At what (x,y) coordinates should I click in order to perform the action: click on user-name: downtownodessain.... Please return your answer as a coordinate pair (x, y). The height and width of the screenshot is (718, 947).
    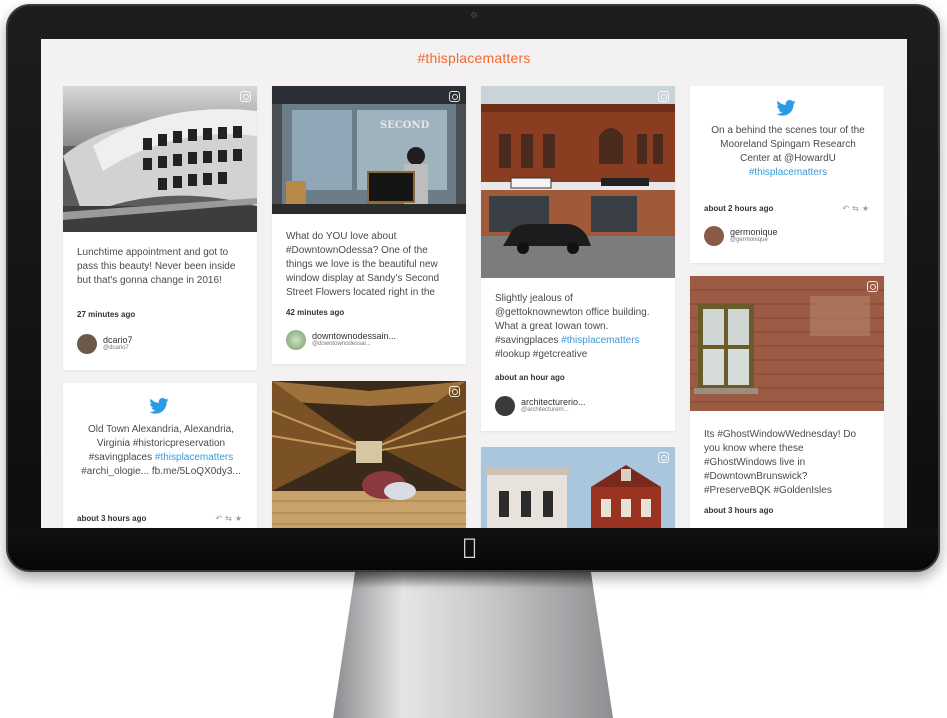
    Looking at the image, I should click on (354, 336).